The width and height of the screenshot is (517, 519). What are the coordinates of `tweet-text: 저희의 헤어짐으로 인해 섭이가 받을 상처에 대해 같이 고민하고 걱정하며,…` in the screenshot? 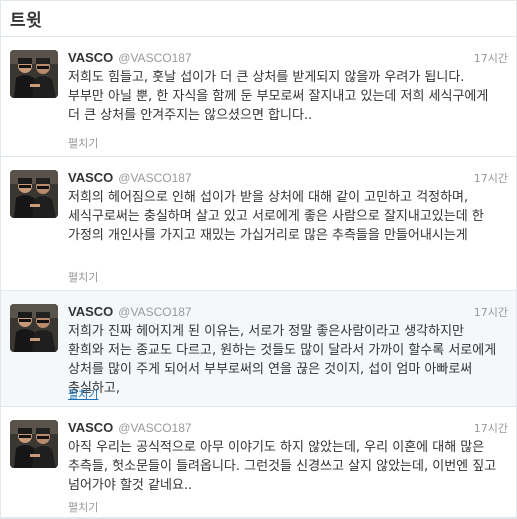 It's located at (276, 216).